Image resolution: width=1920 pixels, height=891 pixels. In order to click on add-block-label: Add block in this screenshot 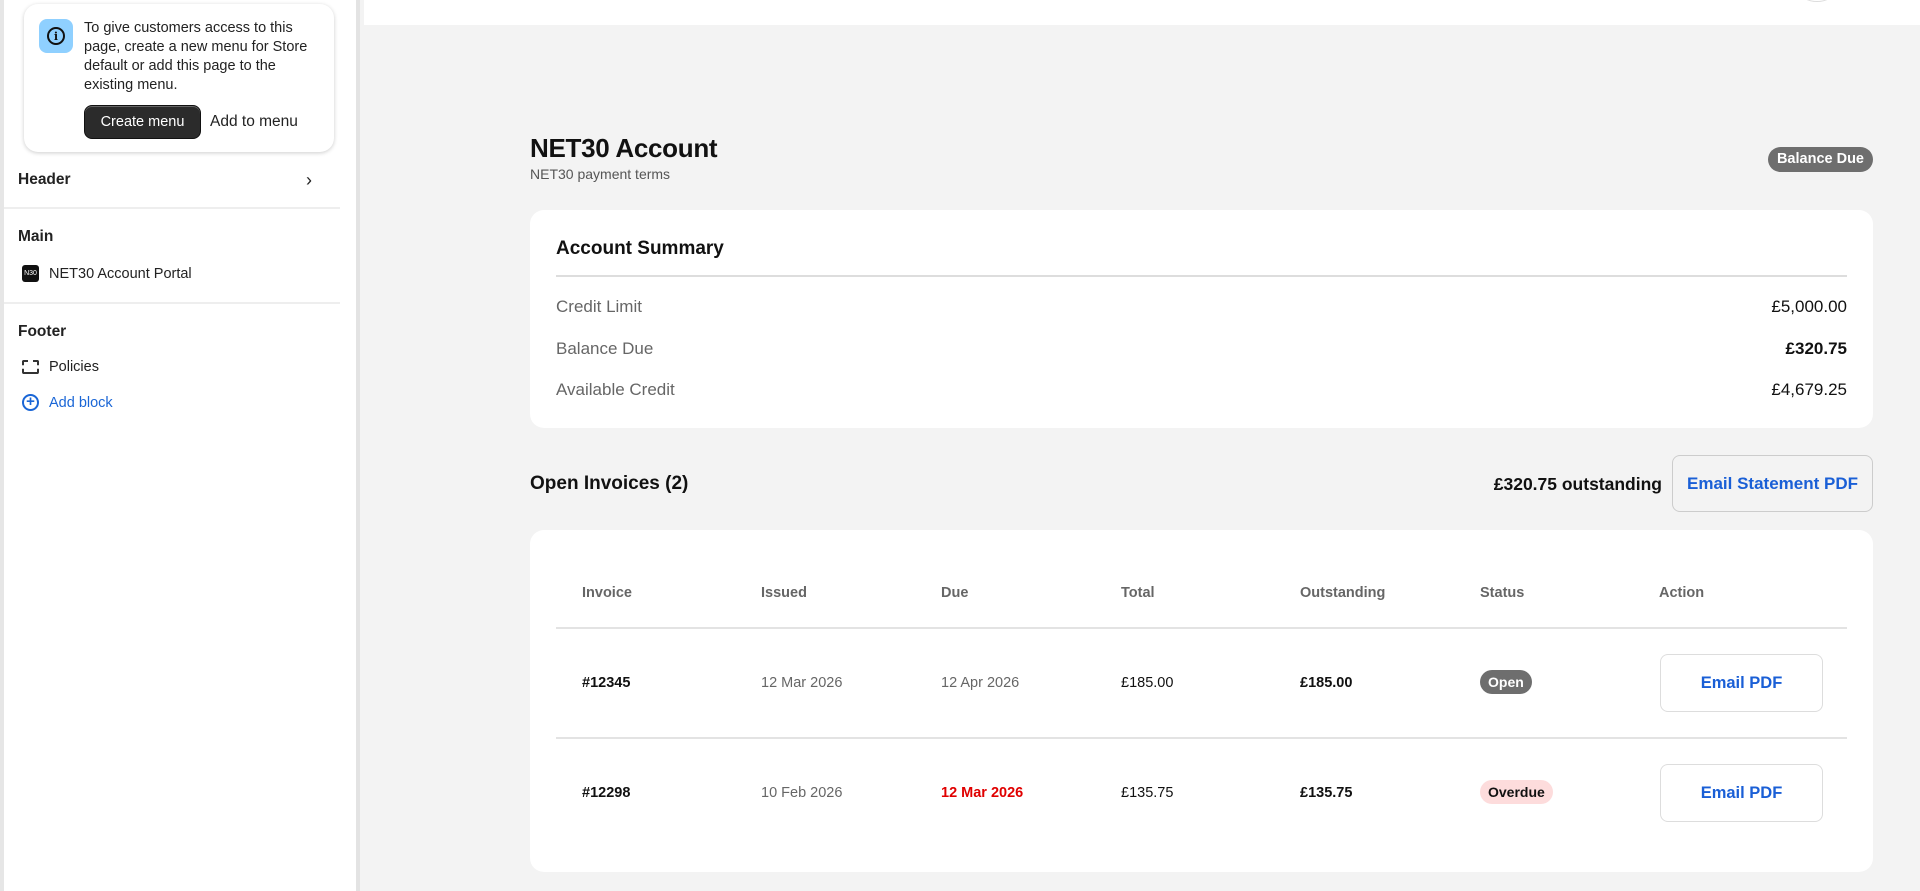, I will do `click(81, 402)`.